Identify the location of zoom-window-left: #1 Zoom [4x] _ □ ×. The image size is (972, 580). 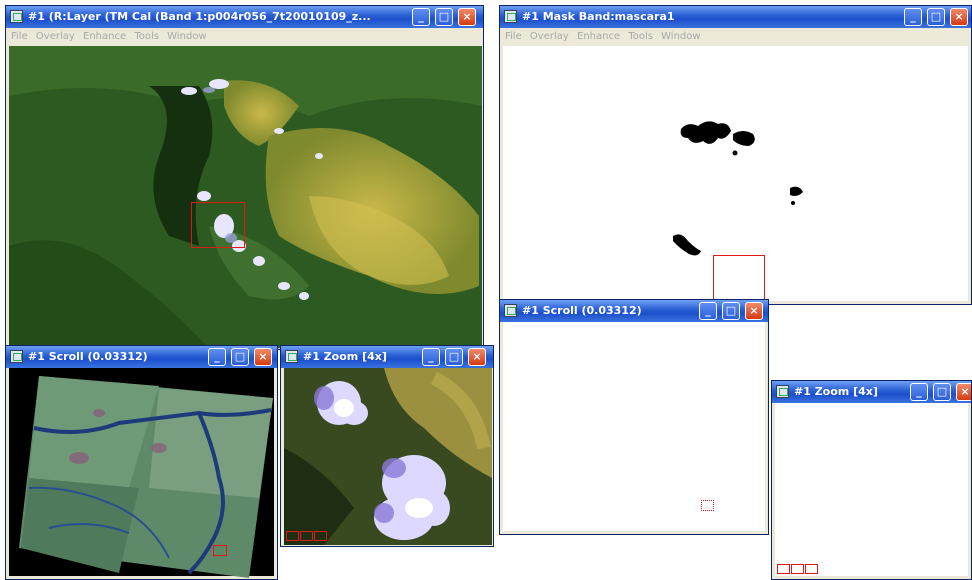
(387, 446).